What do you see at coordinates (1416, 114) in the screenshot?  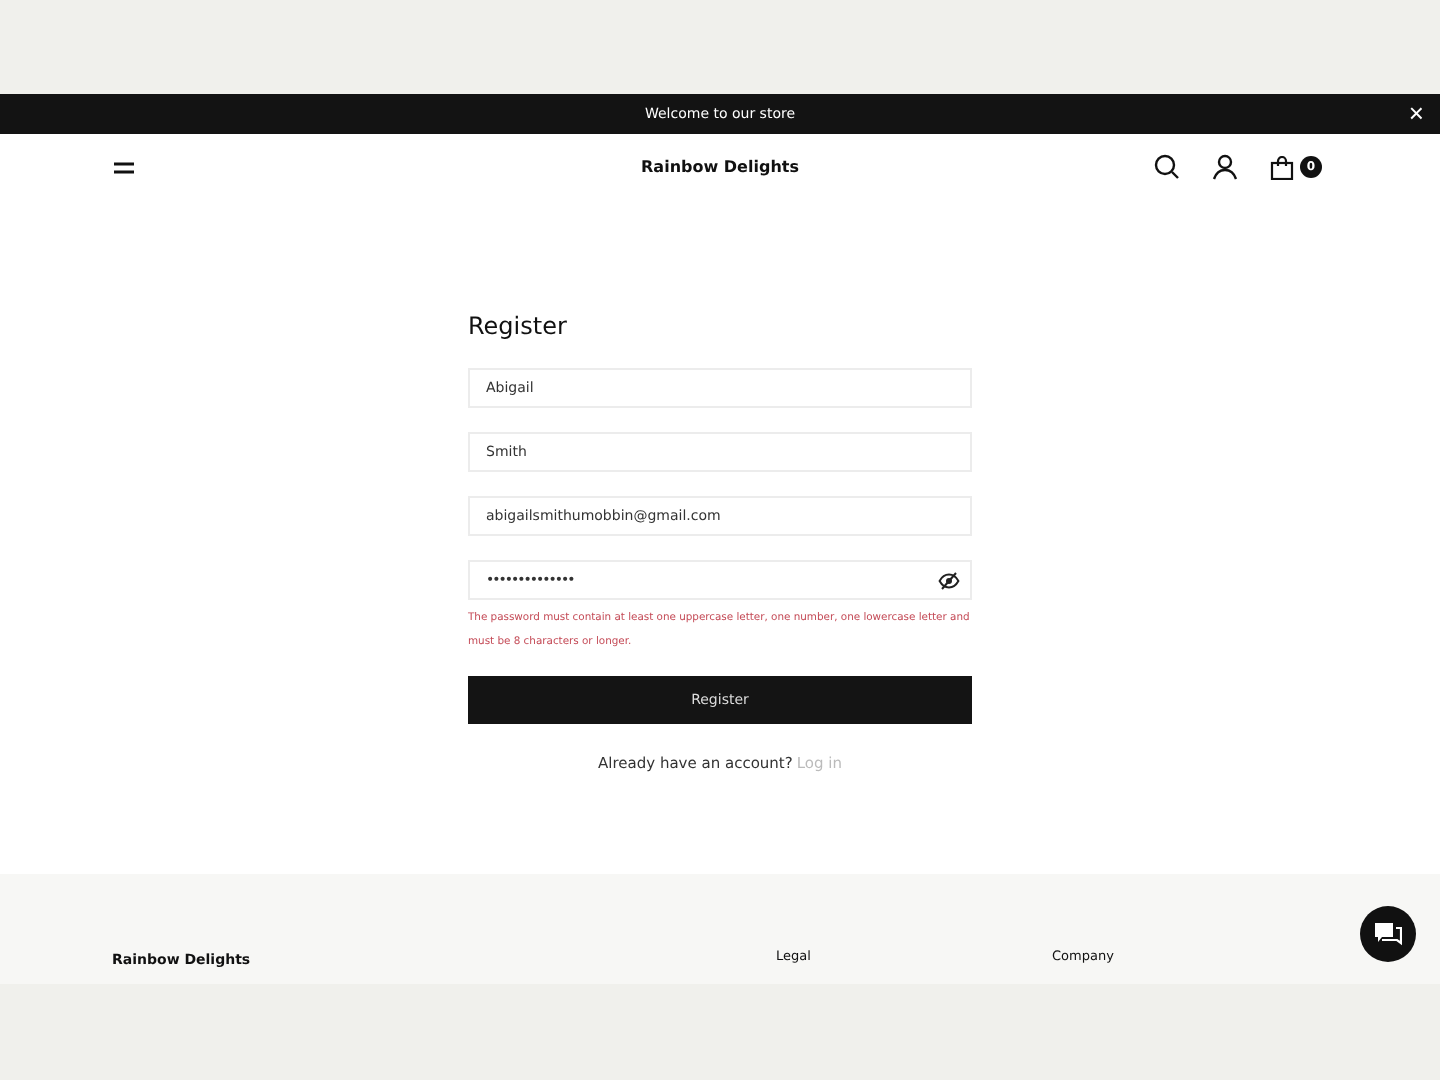 I see `close-button: ×` at bounding box center [1416, 114].